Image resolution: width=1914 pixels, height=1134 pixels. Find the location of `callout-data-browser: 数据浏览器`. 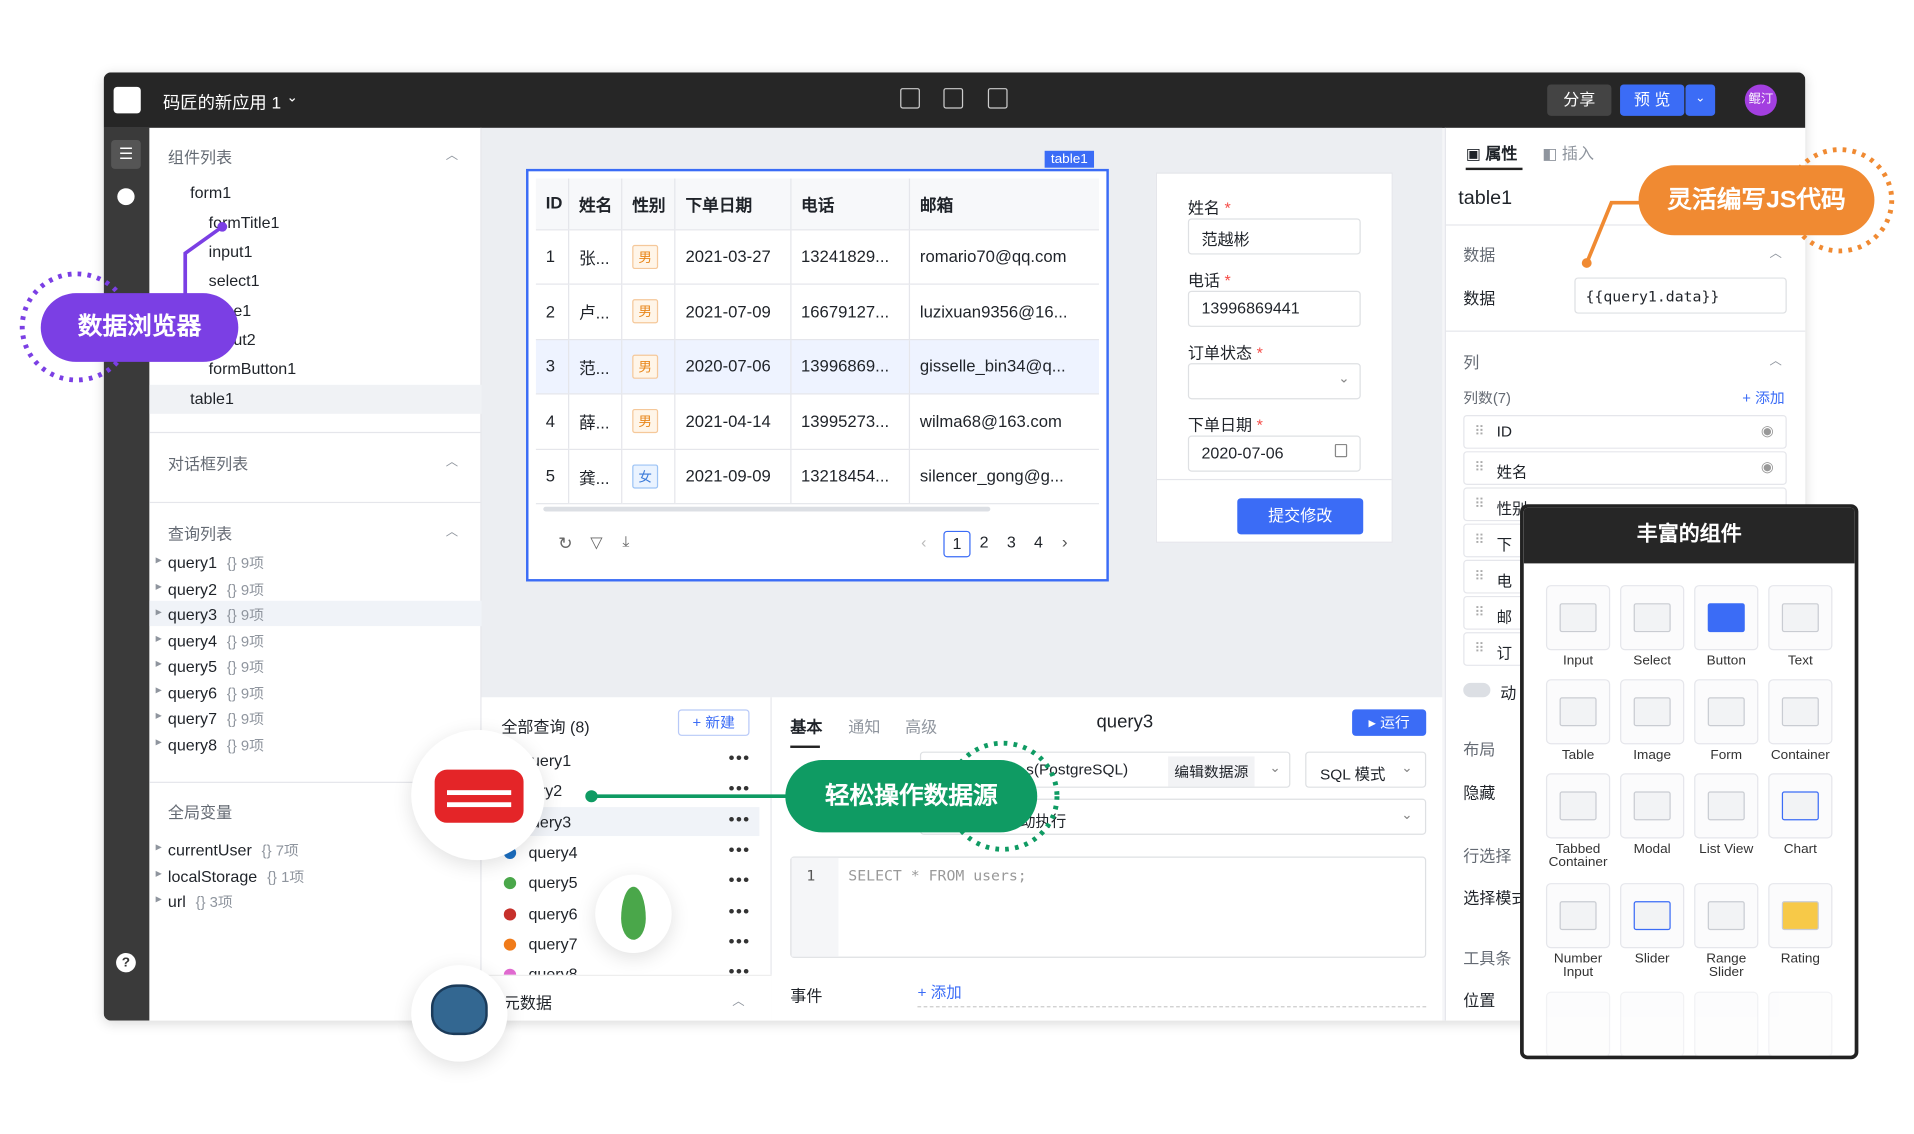

callout-data-browser: 数据浏览器 is located at coordinates (139, 327).